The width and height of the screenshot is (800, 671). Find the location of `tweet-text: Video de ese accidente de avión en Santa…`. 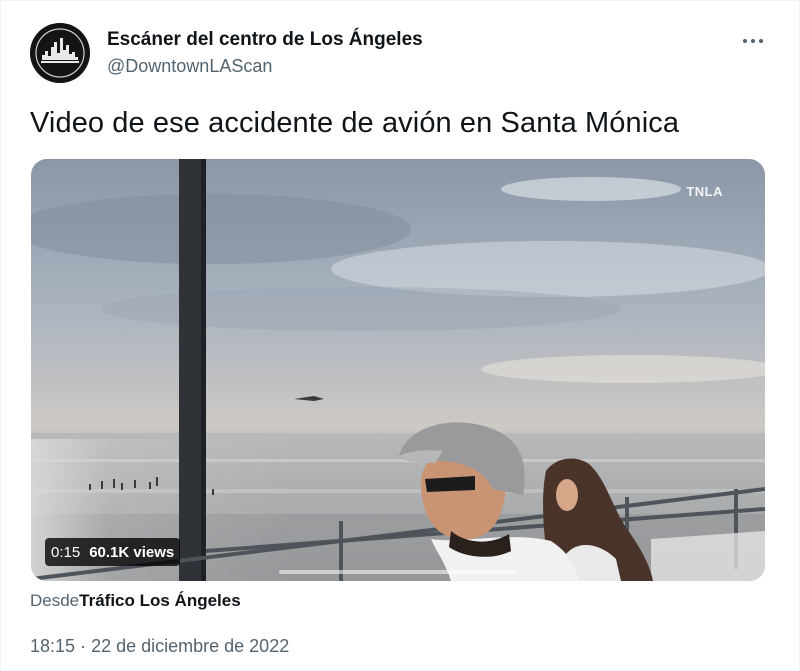

tweet-text: Video de ese accidente de avión en Santa… is located at coordinates (355, 123).